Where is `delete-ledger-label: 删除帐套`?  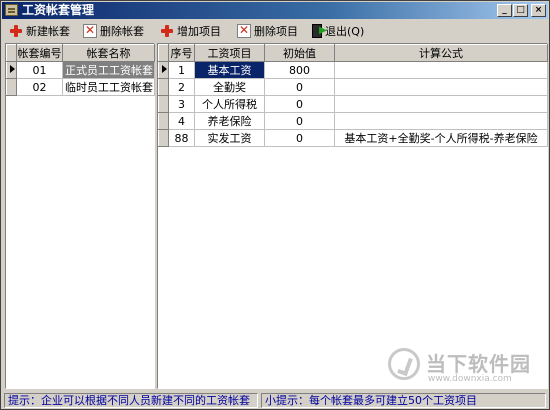
delete-ledger-label: 删除帐套 is located at coordinates (122, 31).